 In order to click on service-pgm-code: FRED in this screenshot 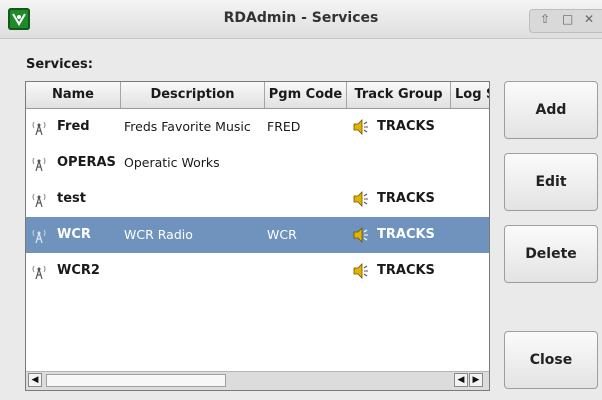, I will do `click(284, 126)`.